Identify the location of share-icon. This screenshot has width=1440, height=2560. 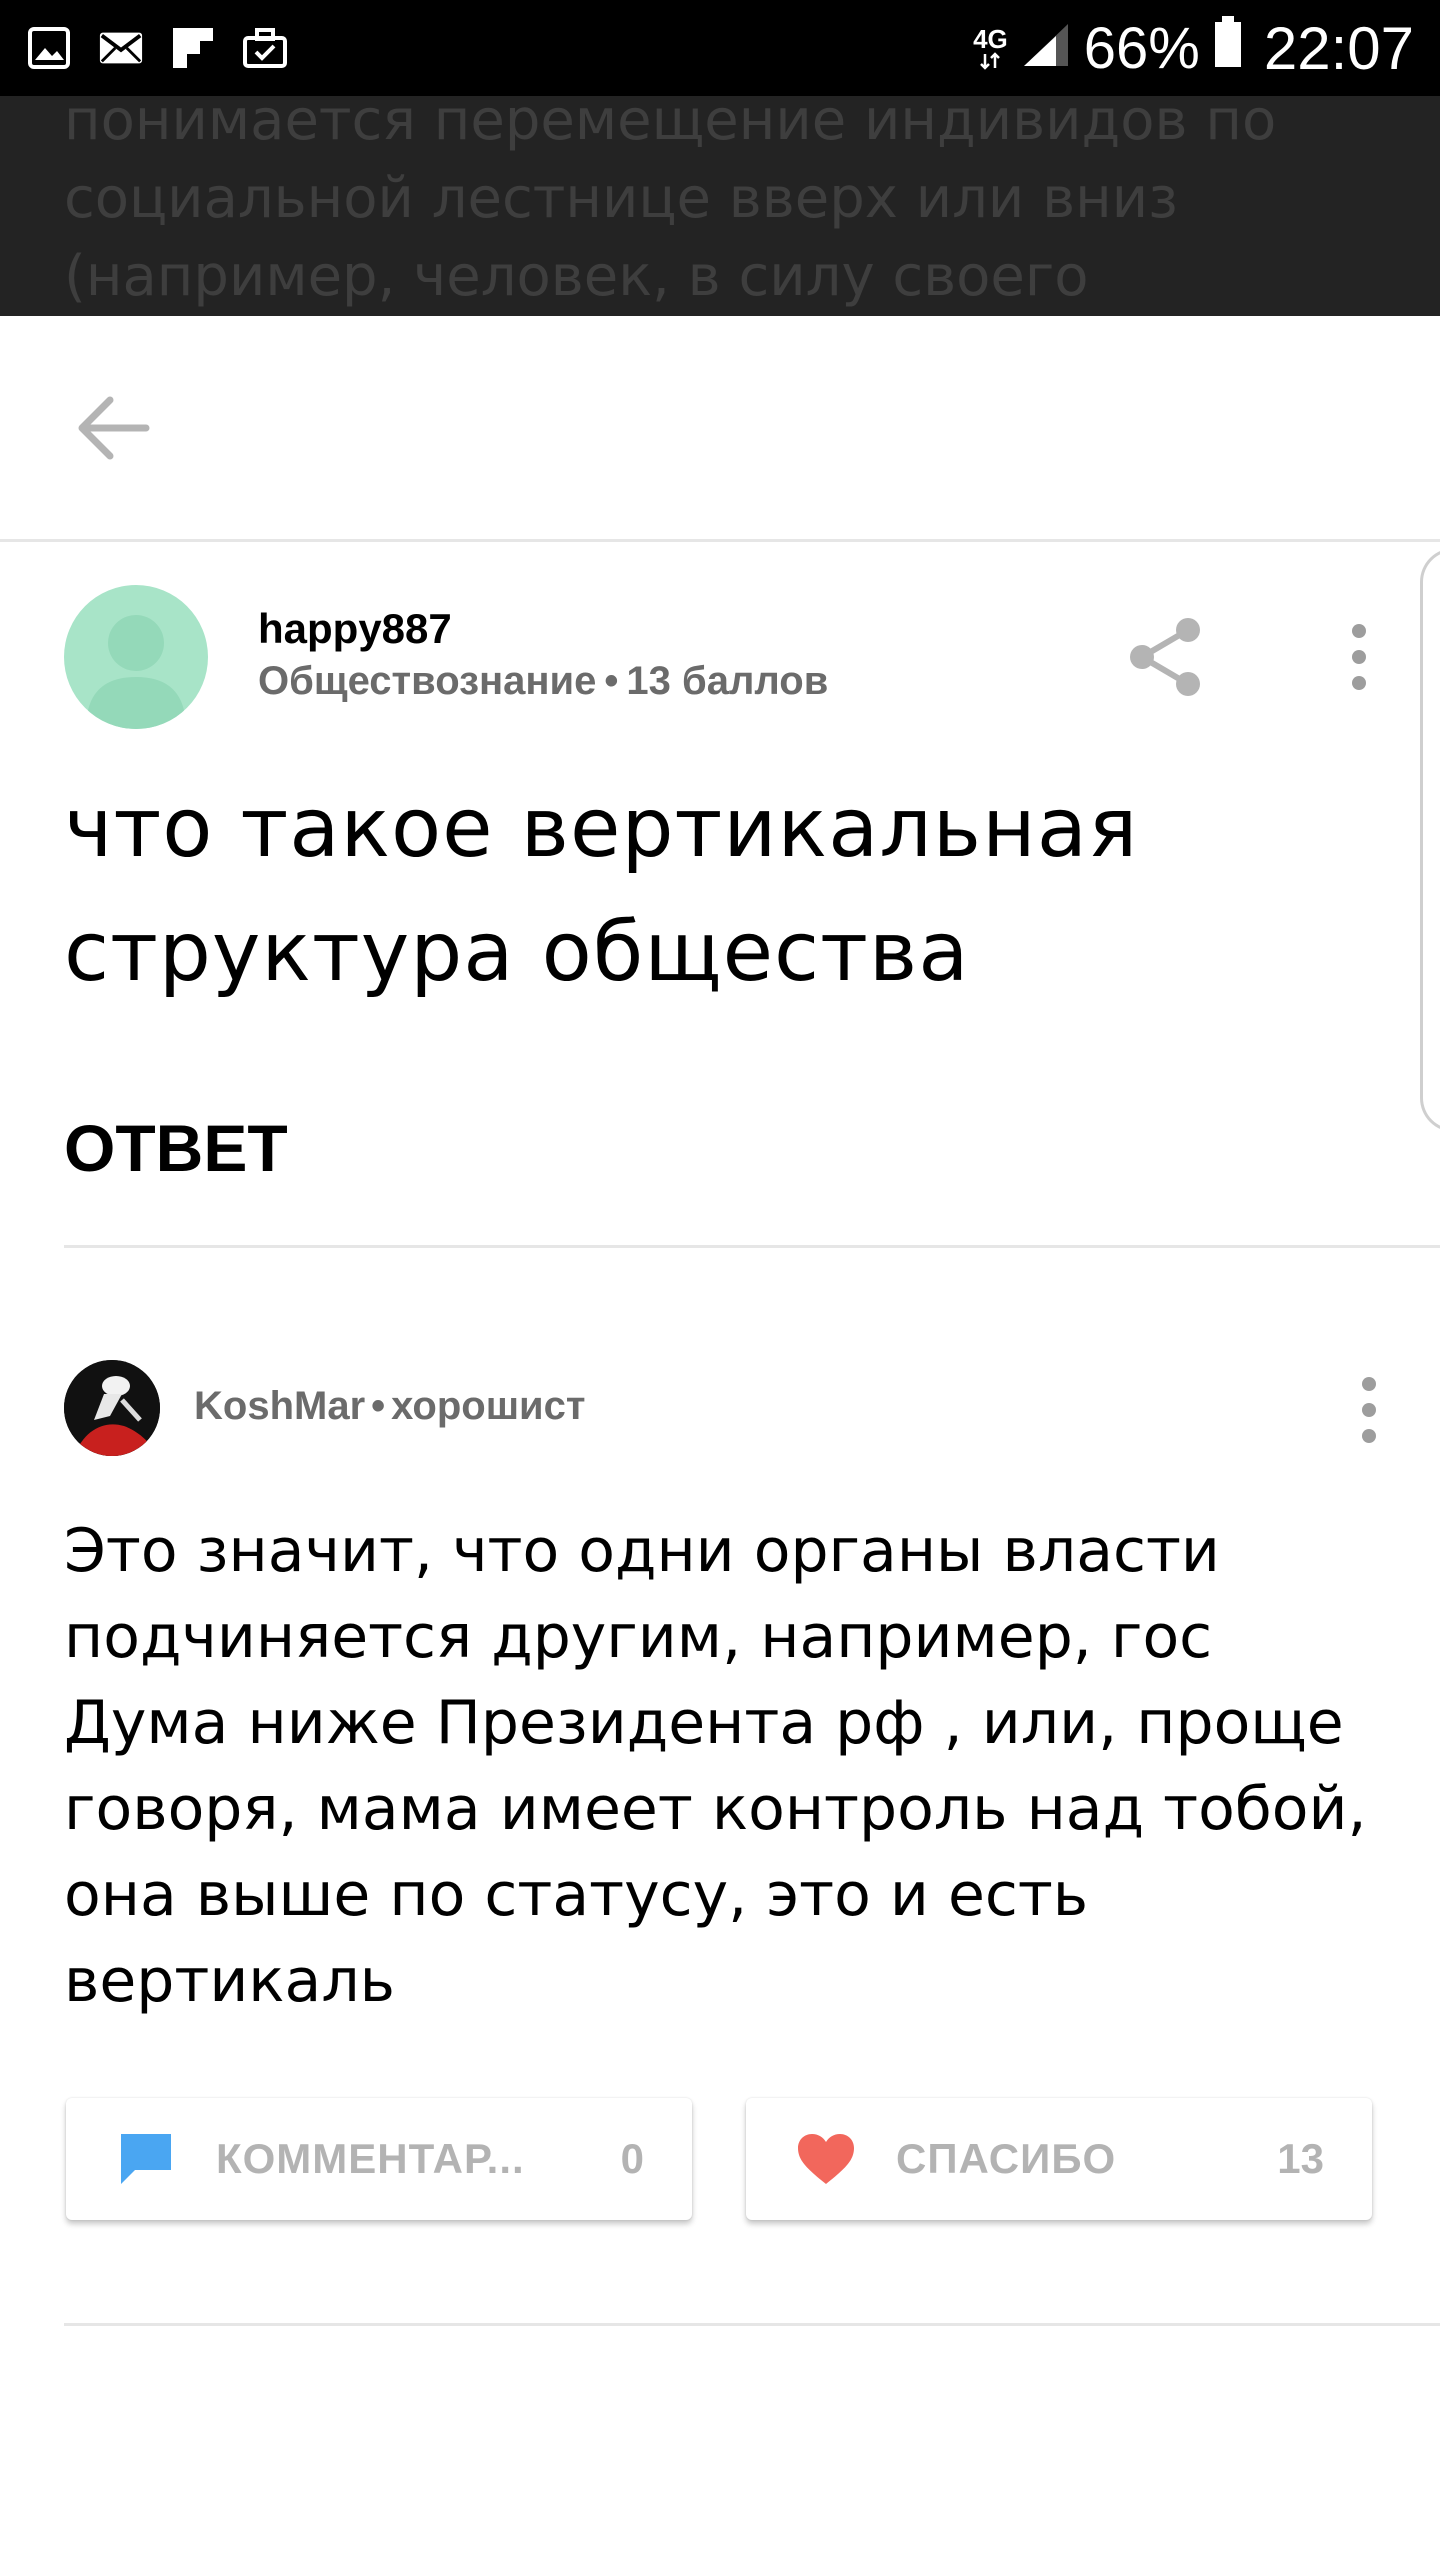
(1166, 659).